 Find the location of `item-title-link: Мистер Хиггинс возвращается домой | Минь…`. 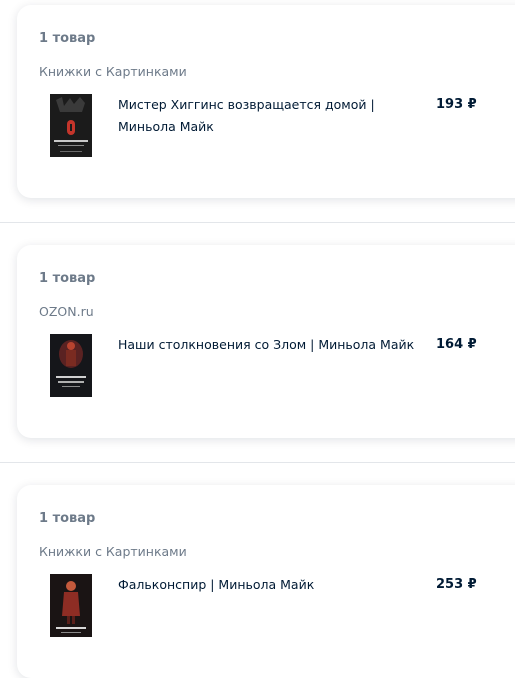

item-title-link: Мистер Хиггинс возвращается домой | Минь… is located at coordinates (270, 116).